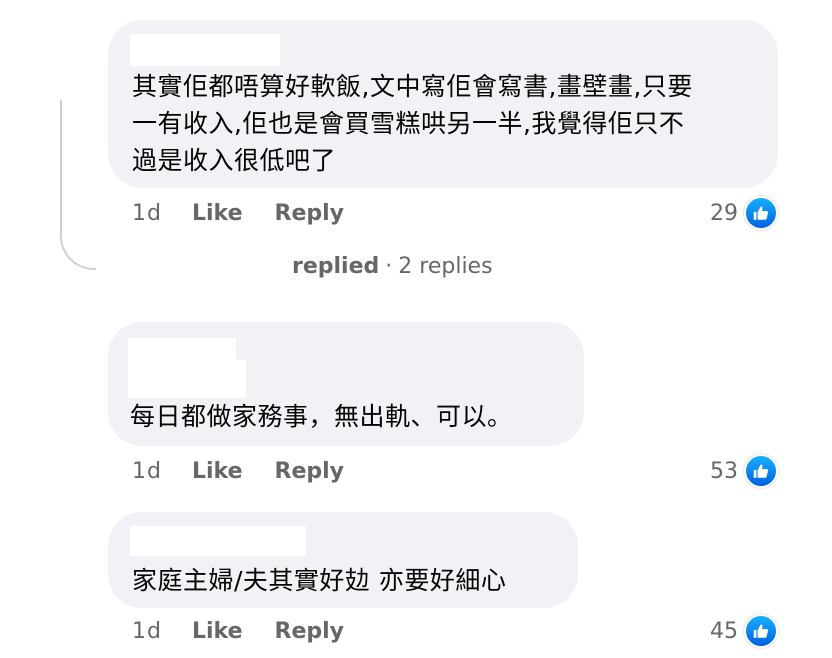 Image resolution: width=832 pixels, height=658 pixels. What do you see at coordinates (724, 631) in the screenshot?
I see `reaction-number: 45` at bounding box center [724, 631].